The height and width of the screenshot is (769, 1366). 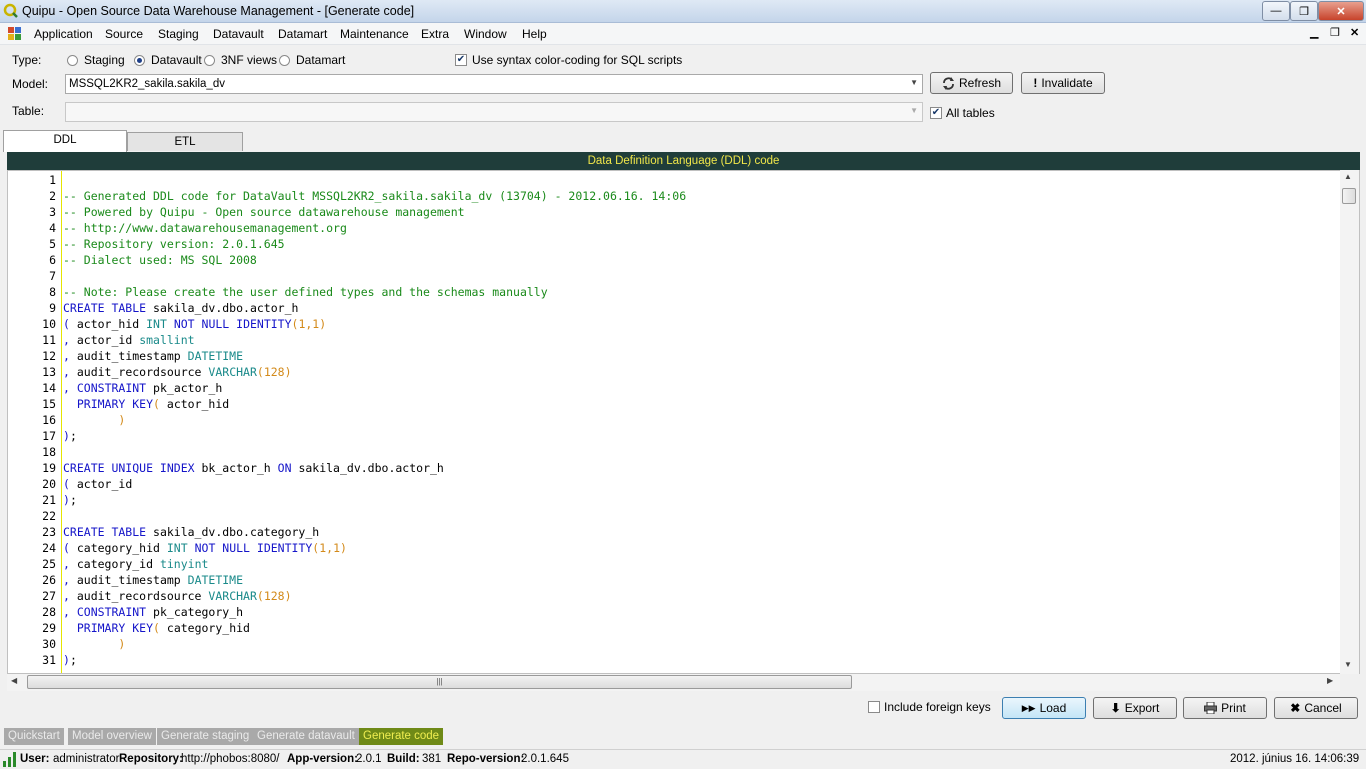 What do you see at coordinates (284, 60) in the screenshot?
I see `radio-datamart` at bounding box center [284, 60].